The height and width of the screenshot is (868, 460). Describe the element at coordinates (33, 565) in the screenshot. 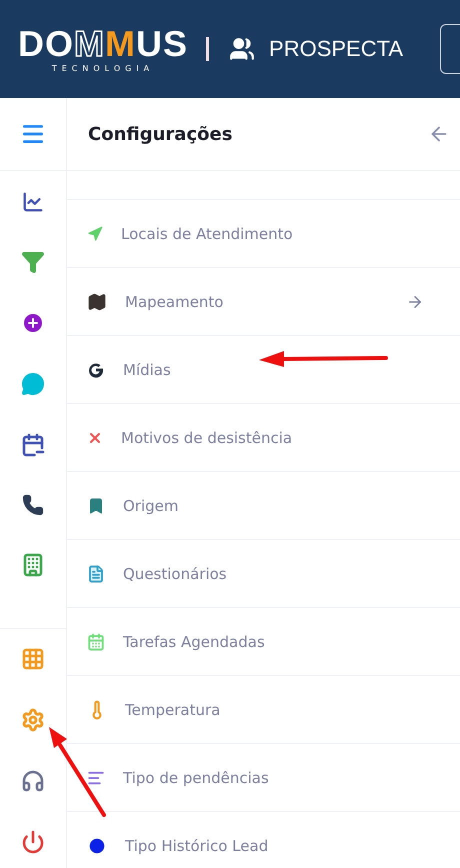

I see `building-icon` at that location.